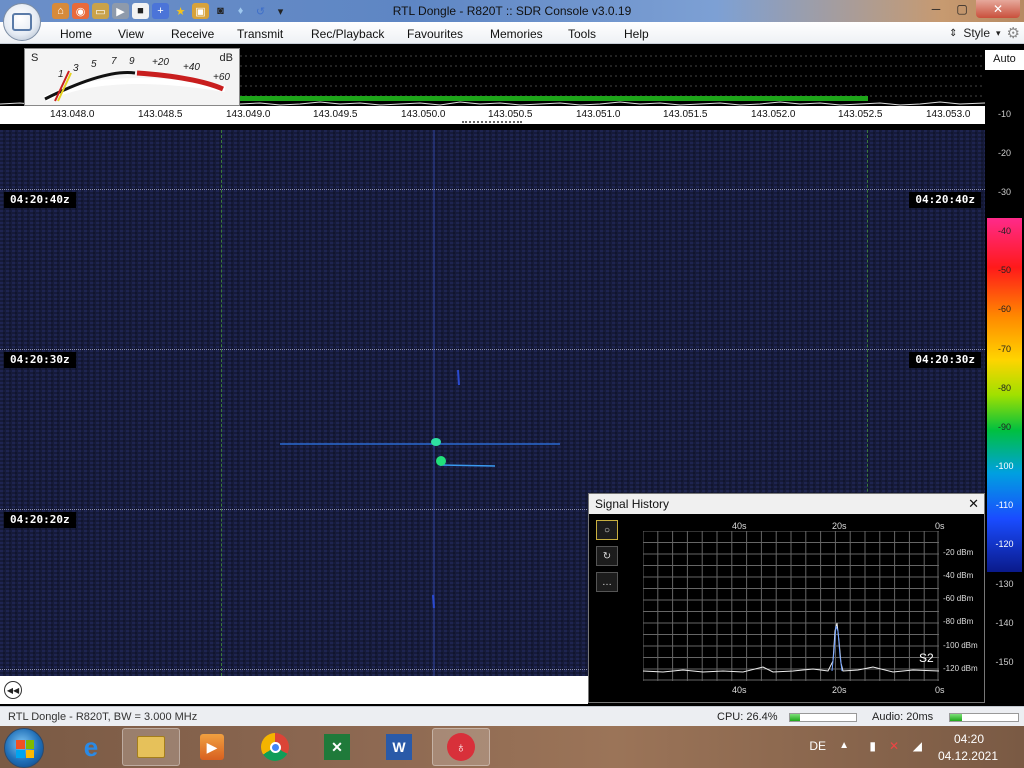  I want to click on filter-passband, so click(554, 98).